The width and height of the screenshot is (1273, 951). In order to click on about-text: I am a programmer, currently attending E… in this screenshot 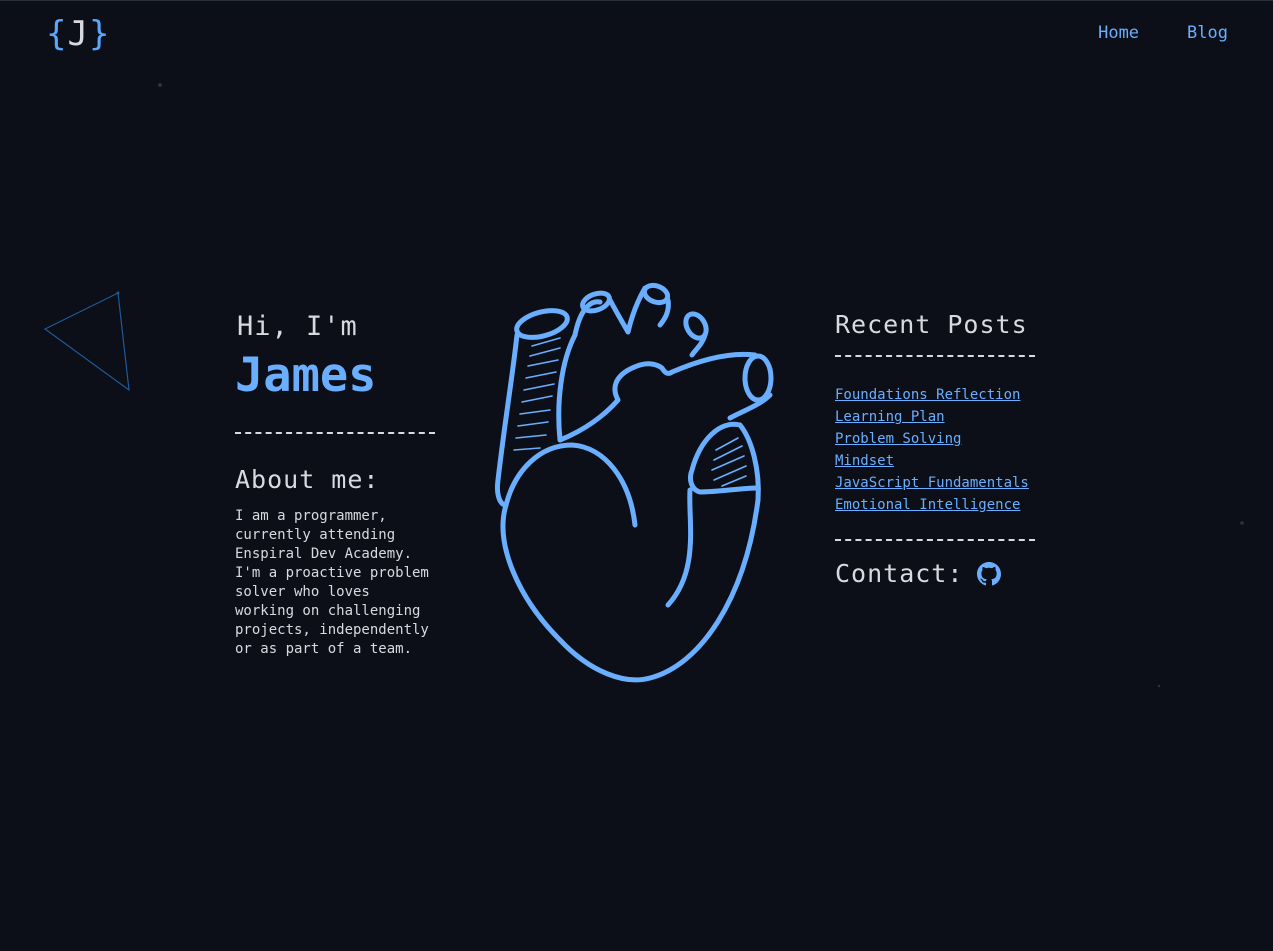, I will do `click(332, 582)`.